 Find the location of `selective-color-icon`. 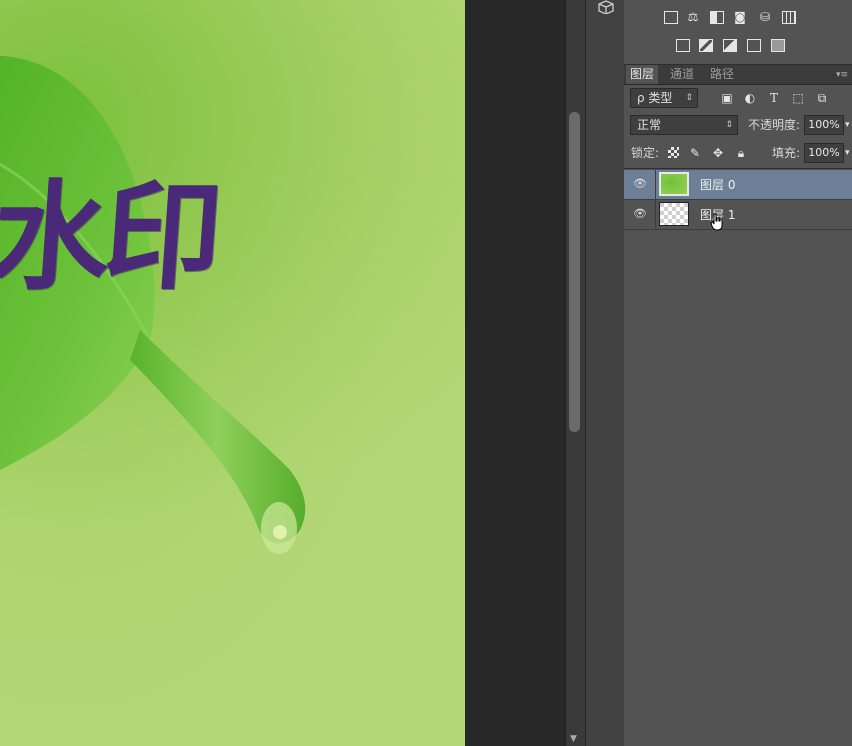

selective-color-icon is located at coordinates (778, 45).